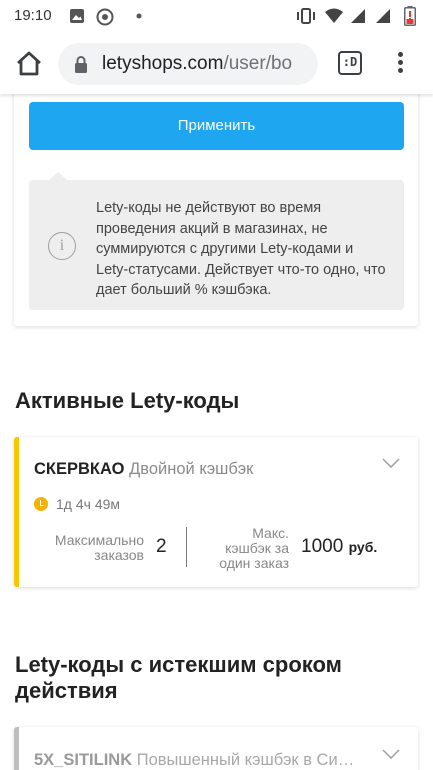 This screenshot has width=433, height=770. Describe the element at coordinates (306, 16) in the screenshot. I see `vibrate-icon` at that location.